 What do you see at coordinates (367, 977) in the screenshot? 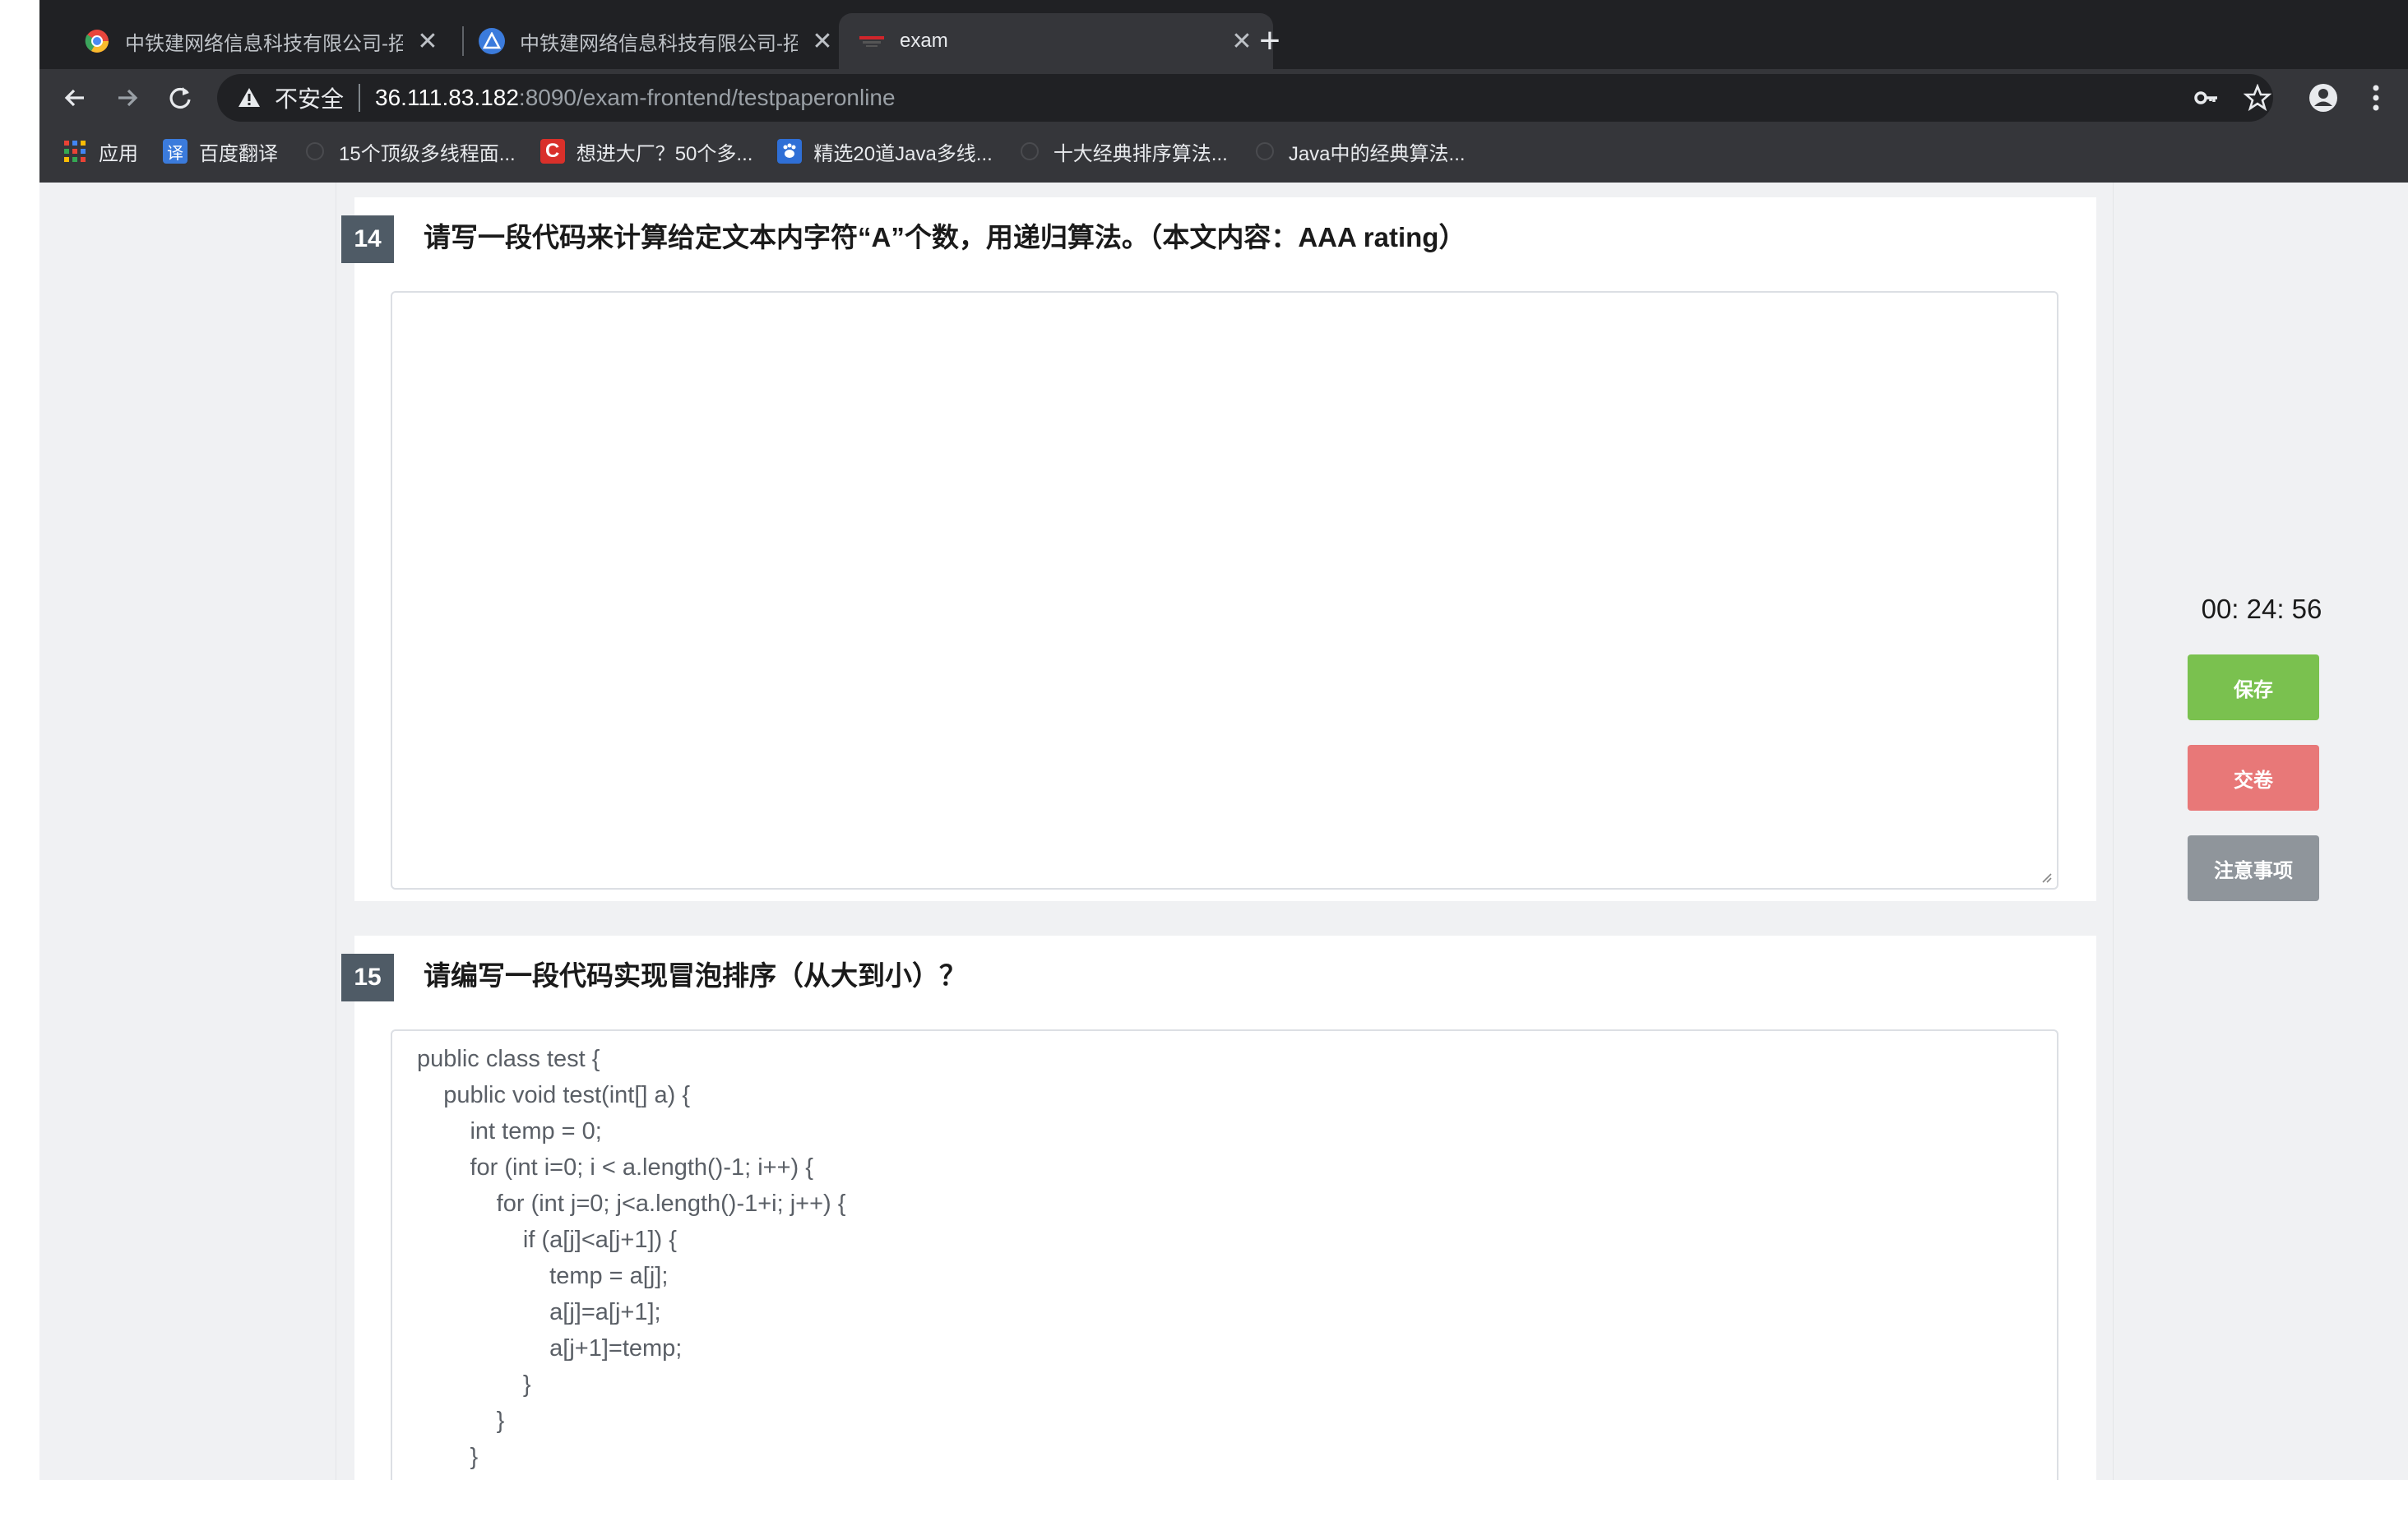
I see `question-number-badge: 15` at bounding box center [367, 977].